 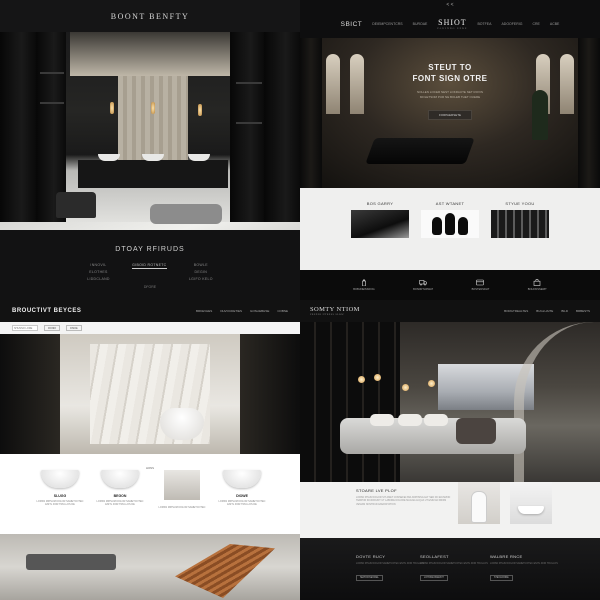 I want to click on product-image-lounger, so click(x=380, y=224).